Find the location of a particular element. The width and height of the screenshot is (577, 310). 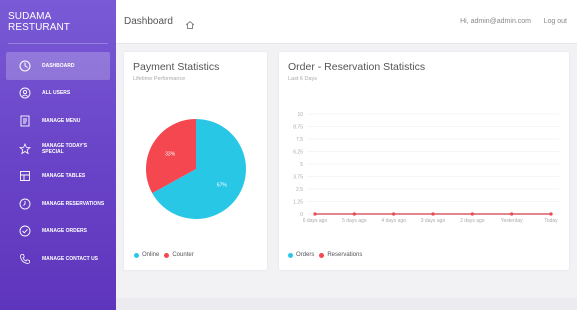

legend-item-online: Online is located at coordinates (146, 255).